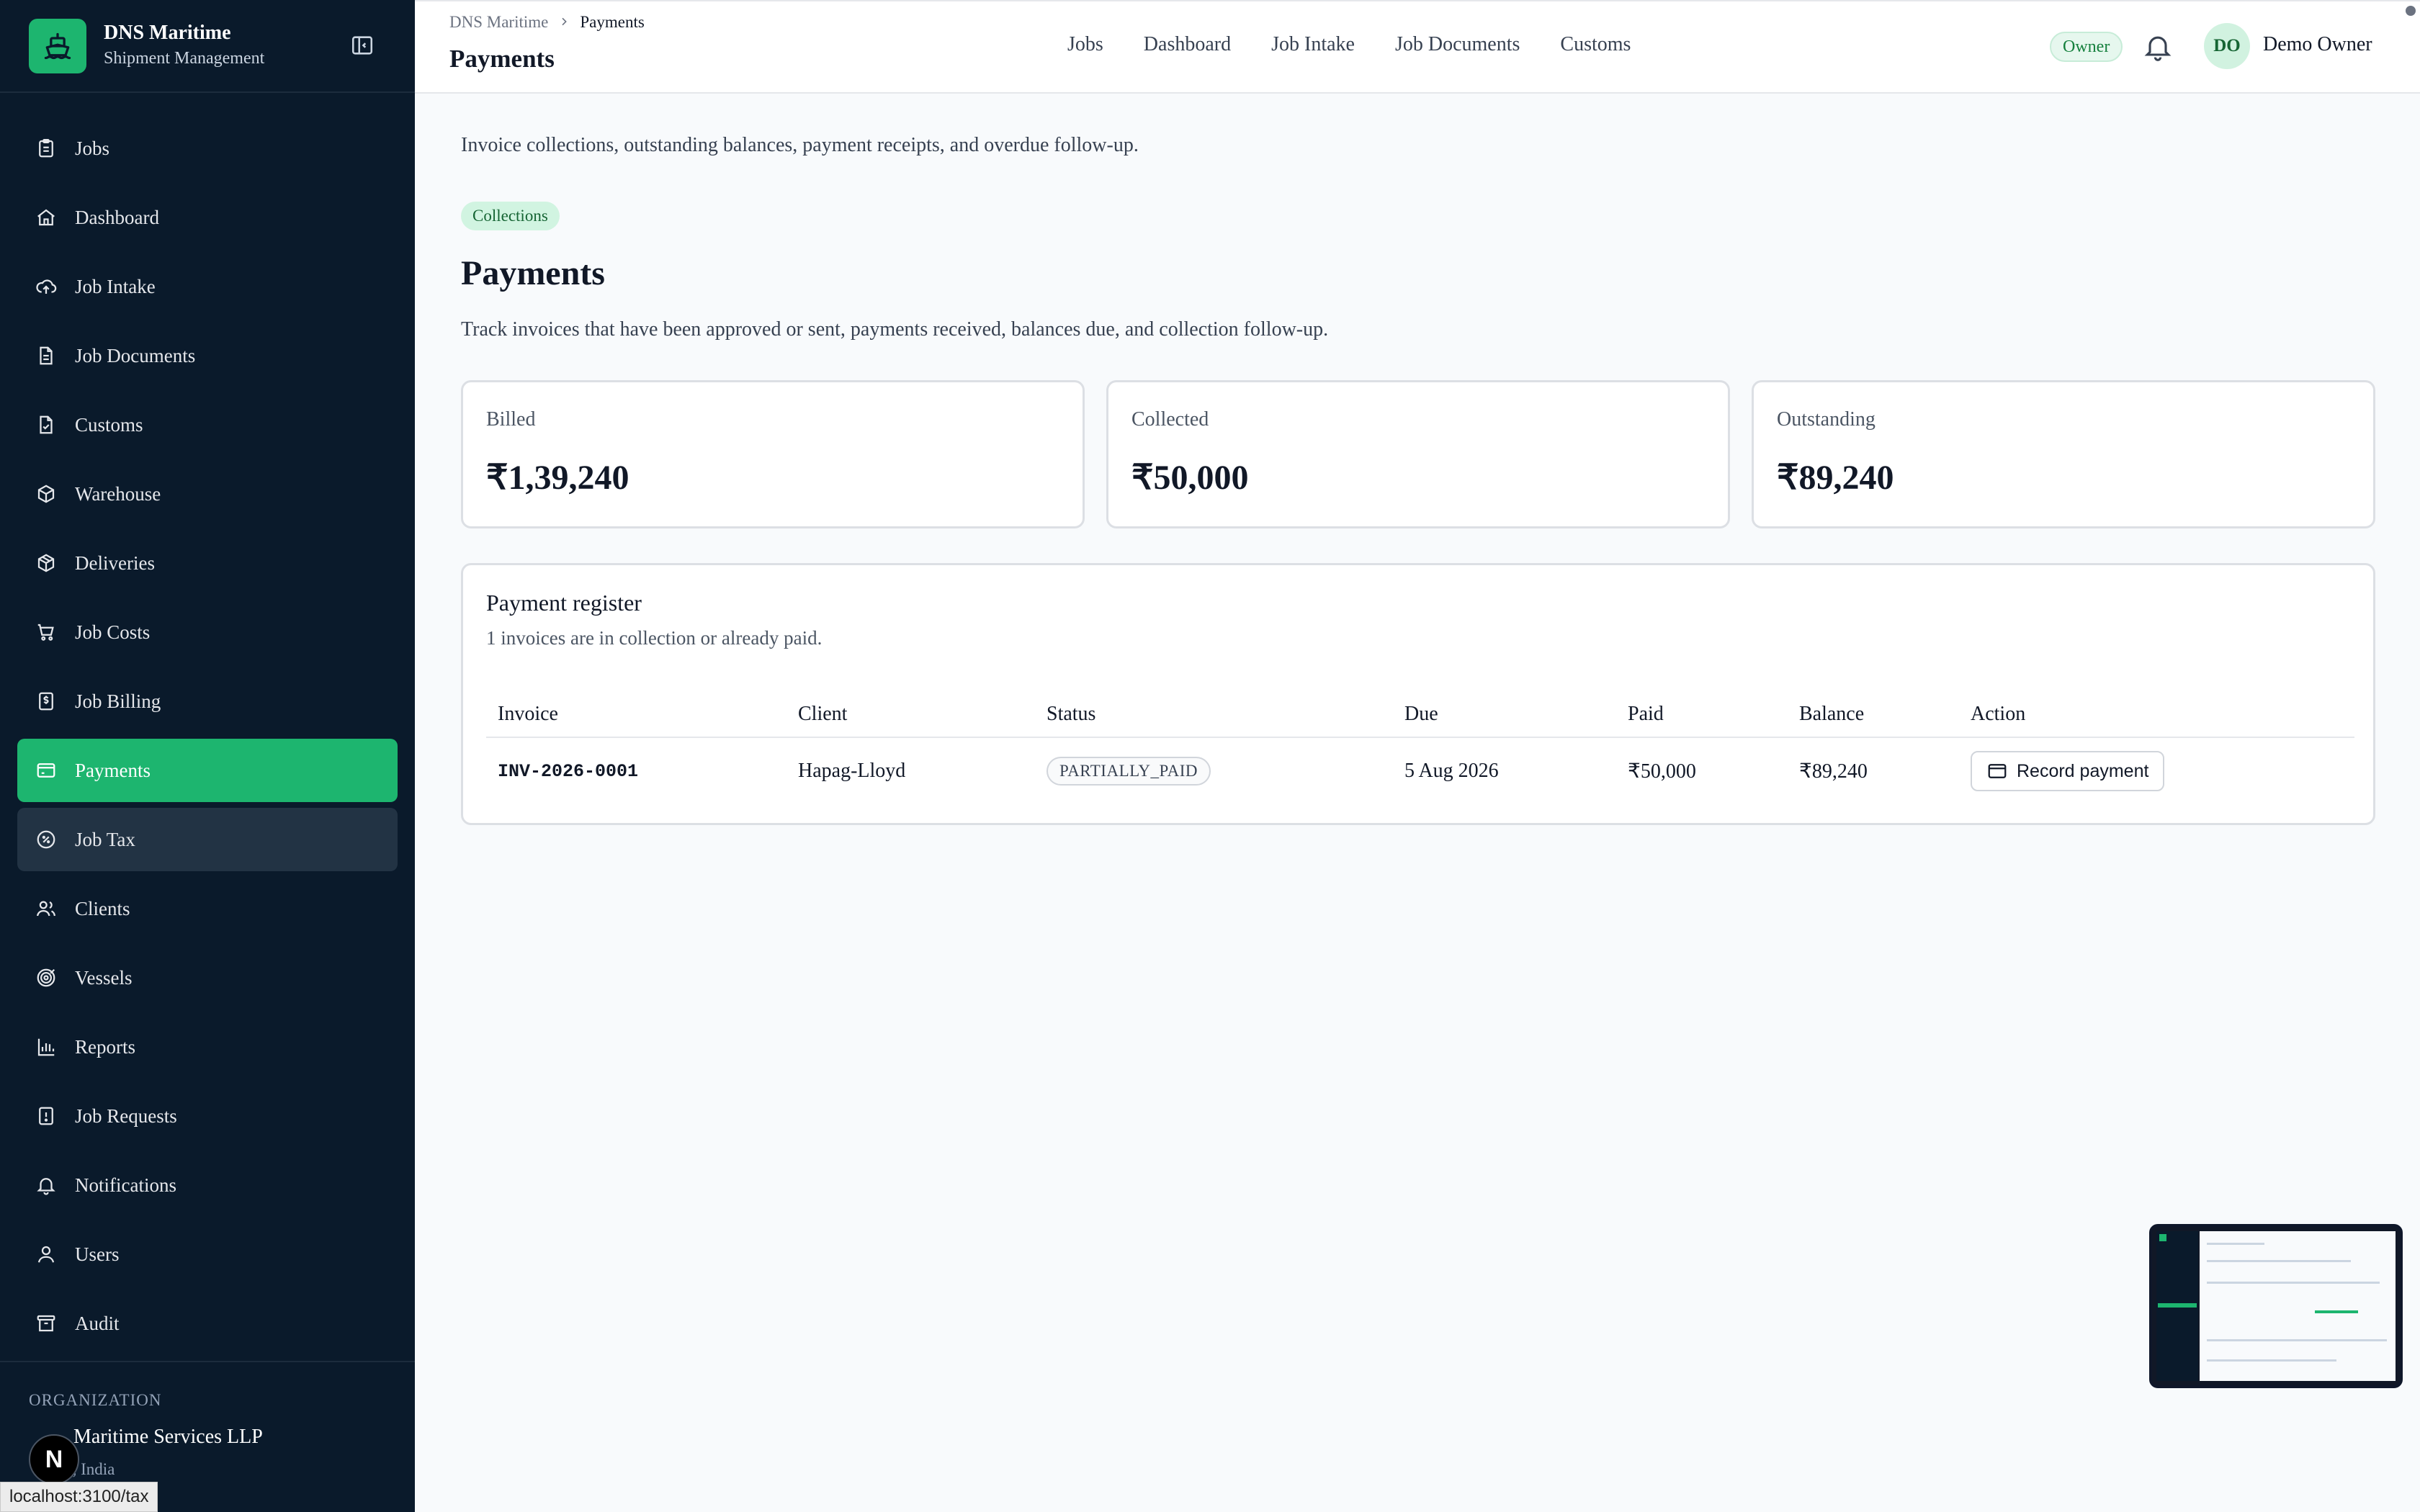 The width and height of the screenshot is (2420, 1512). Describe the element at coordinates (557, 478) in the screenshot. I see `stat-value: ₹1,39,240` at that location.